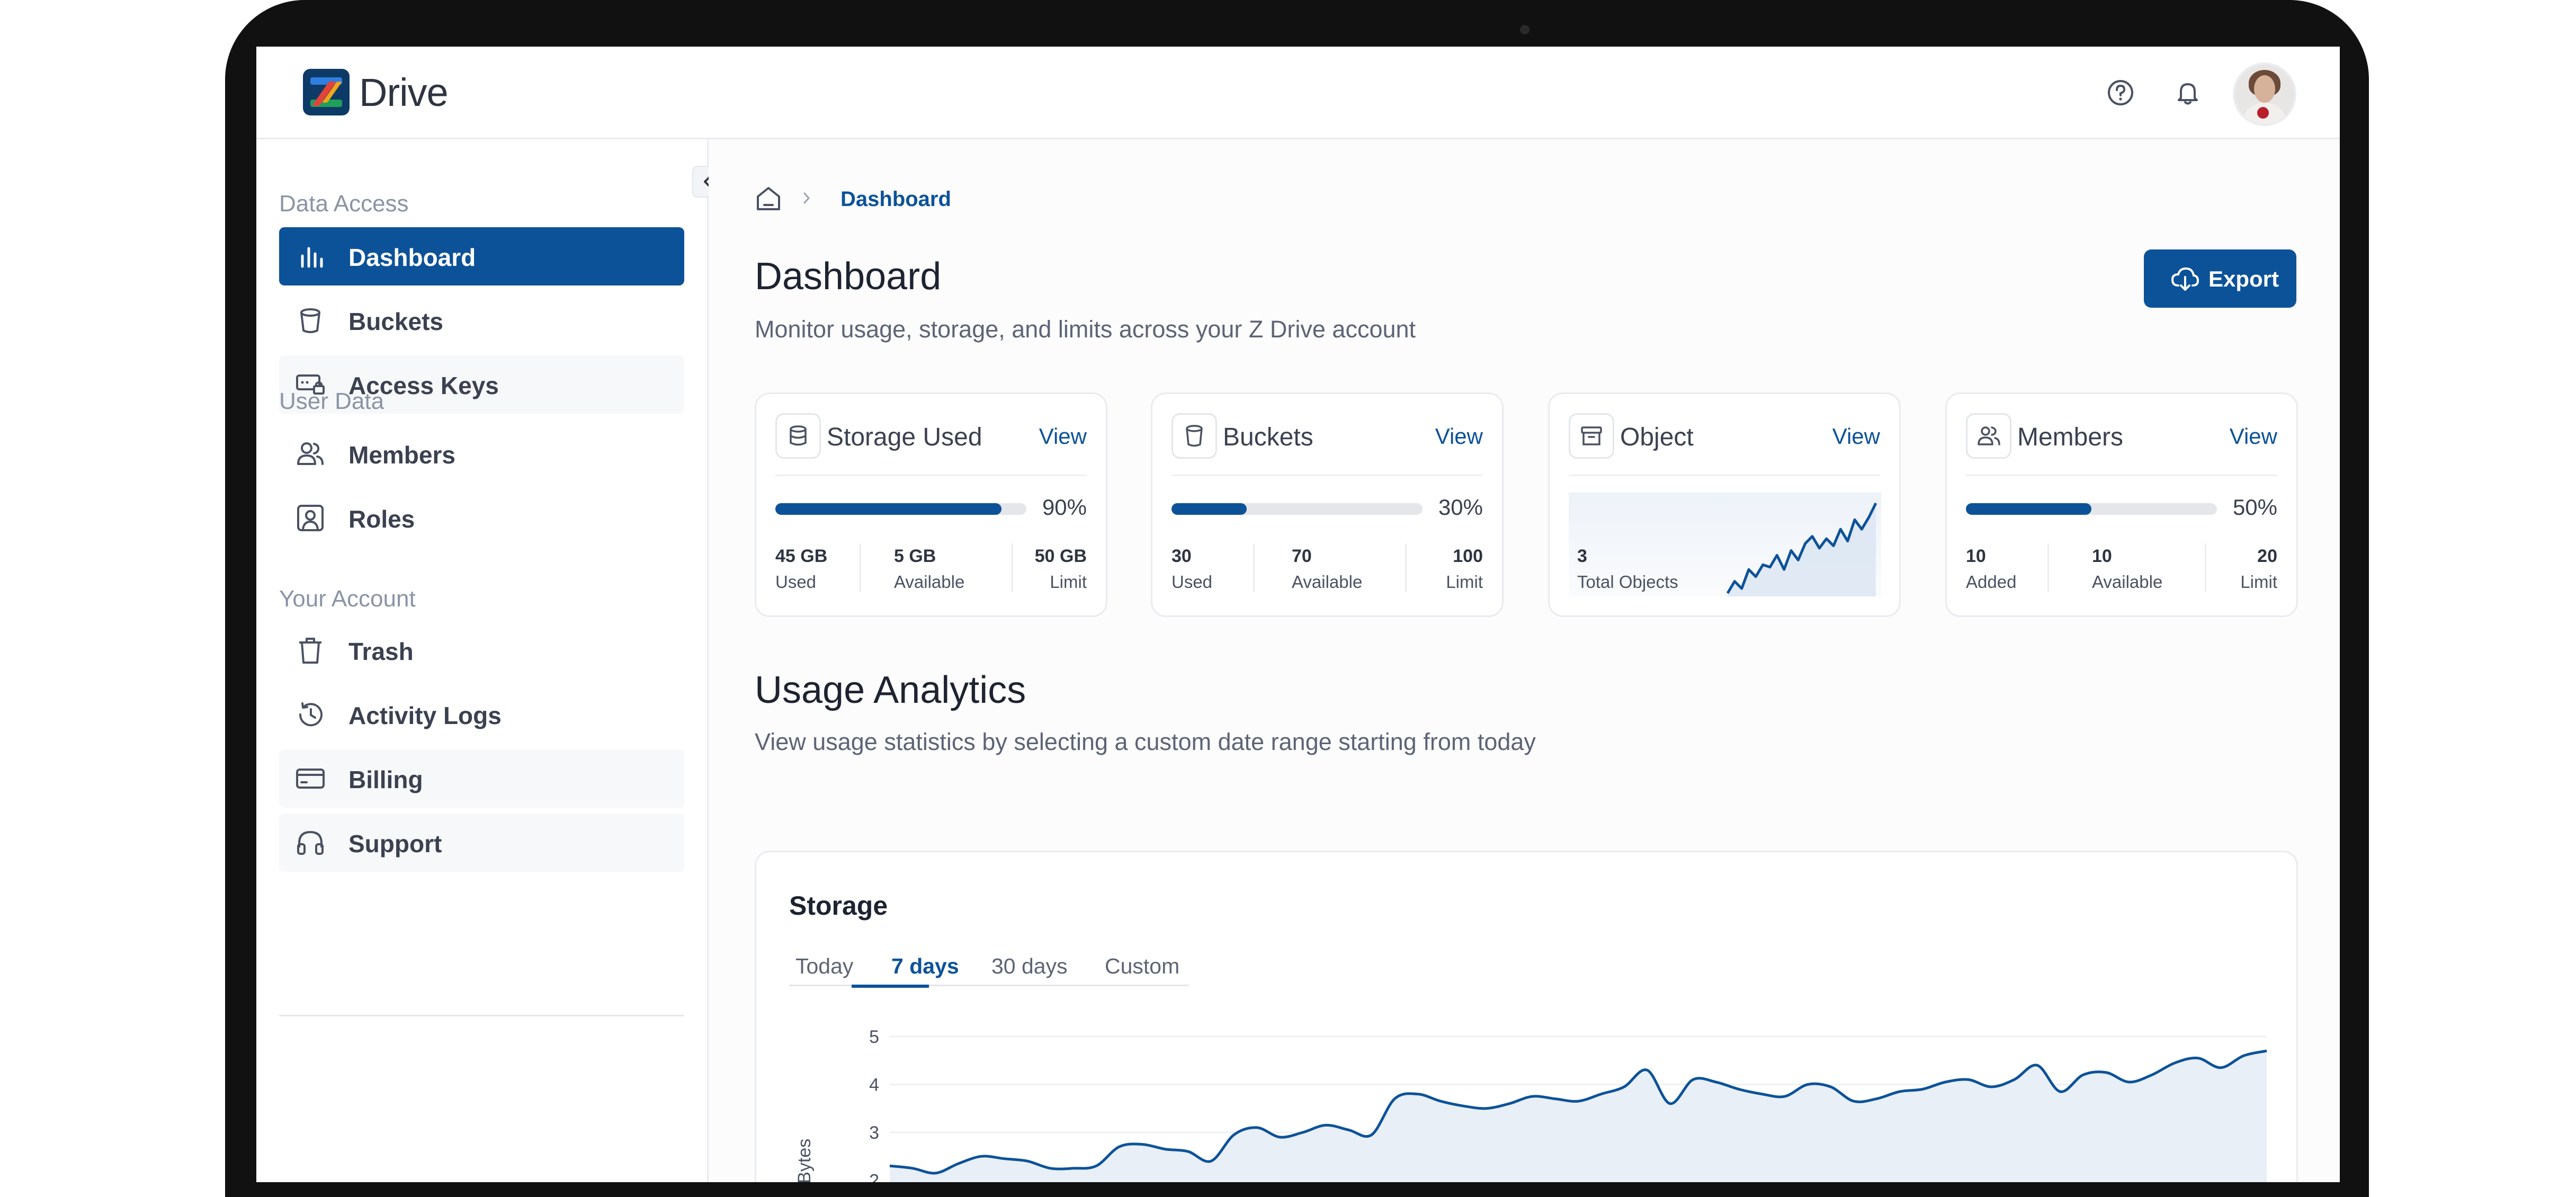  Describe the element at coordinates (2258, 569) in the screenshot. I see `stat-limit: 20 Limit` at that location.